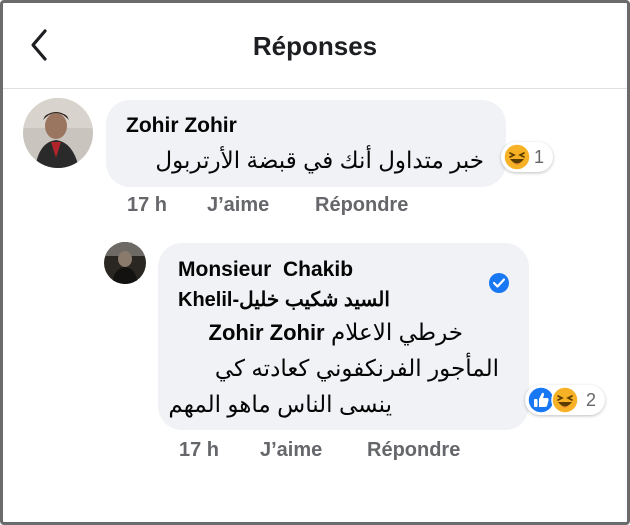 The width and height of the screenshot is (630, 525). What do you see at coordinates (265, 270) in the screenshot?
I see `comment-author: Monsieur Chakib` at bounding box center [265, 270].